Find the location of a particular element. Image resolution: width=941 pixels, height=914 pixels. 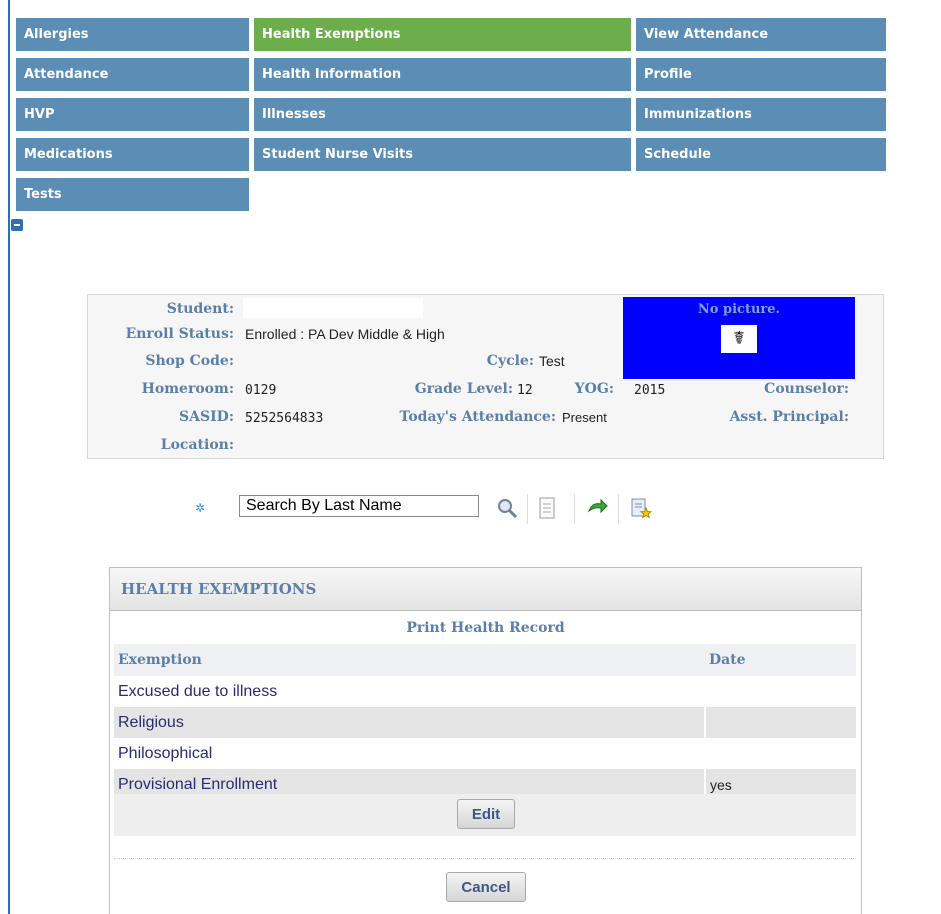

student-label: Student: is located at coordinates (200, 309).